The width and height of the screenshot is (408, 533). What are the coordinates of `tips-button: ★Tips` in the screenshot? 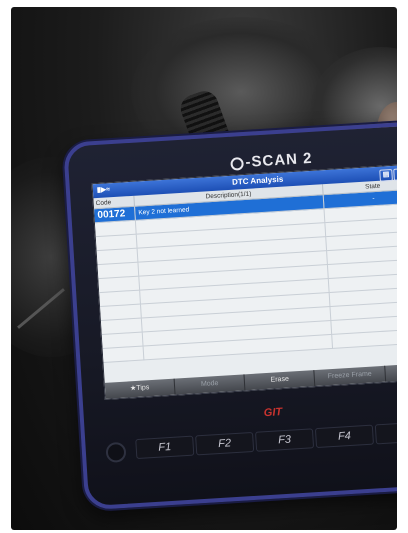 It's located at (140, 388).